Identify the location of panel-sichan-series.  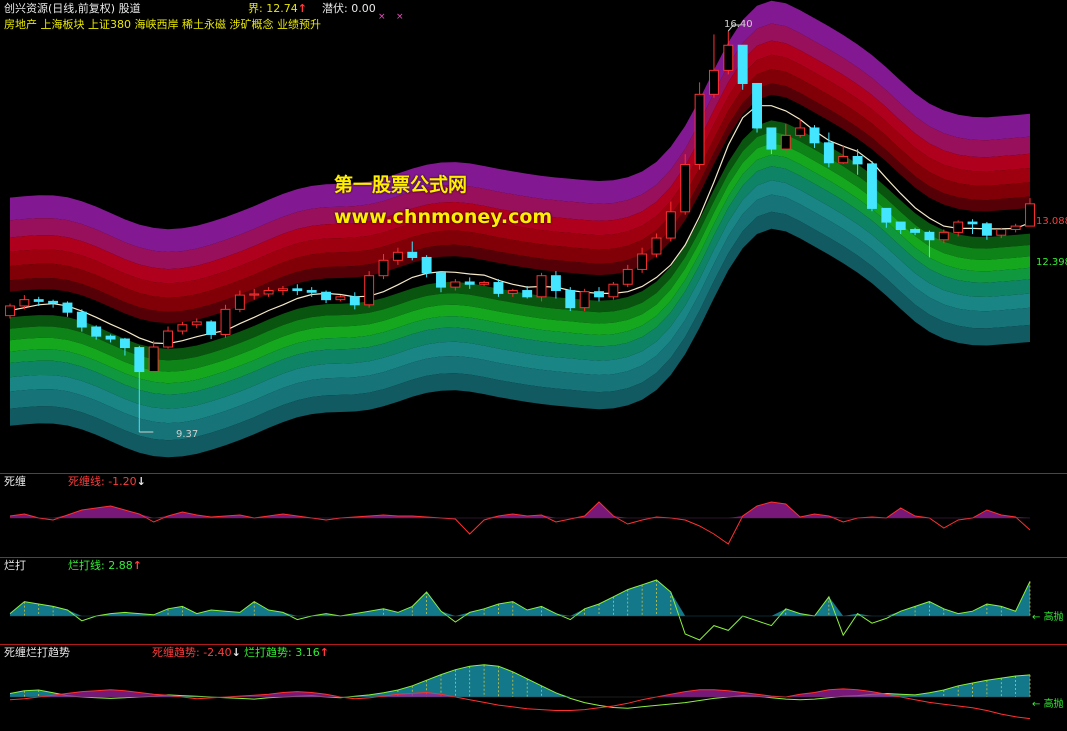
(520, 523).